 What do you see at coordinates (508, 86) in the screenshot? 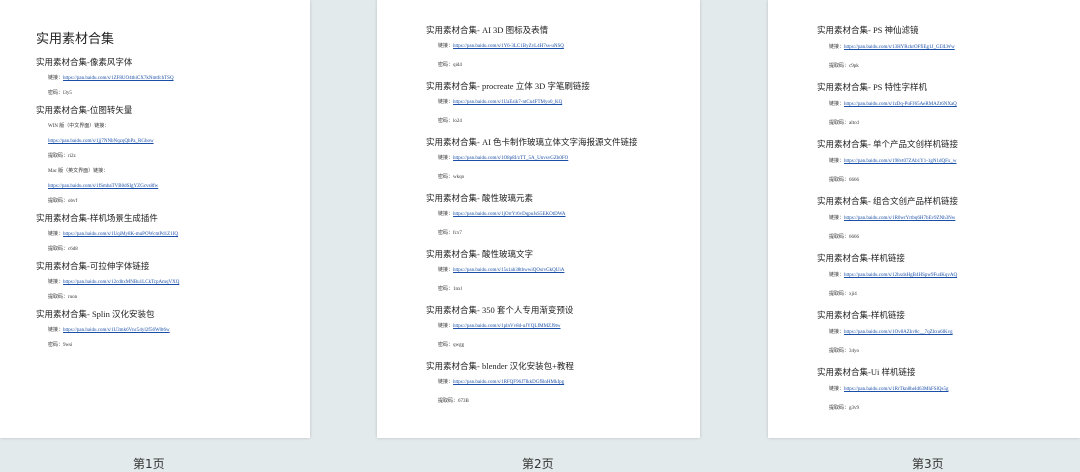
I see `section-heading: 实用素材合集- procreate 立体 3D 字笔刷链接` at bounding box center [508, 86].